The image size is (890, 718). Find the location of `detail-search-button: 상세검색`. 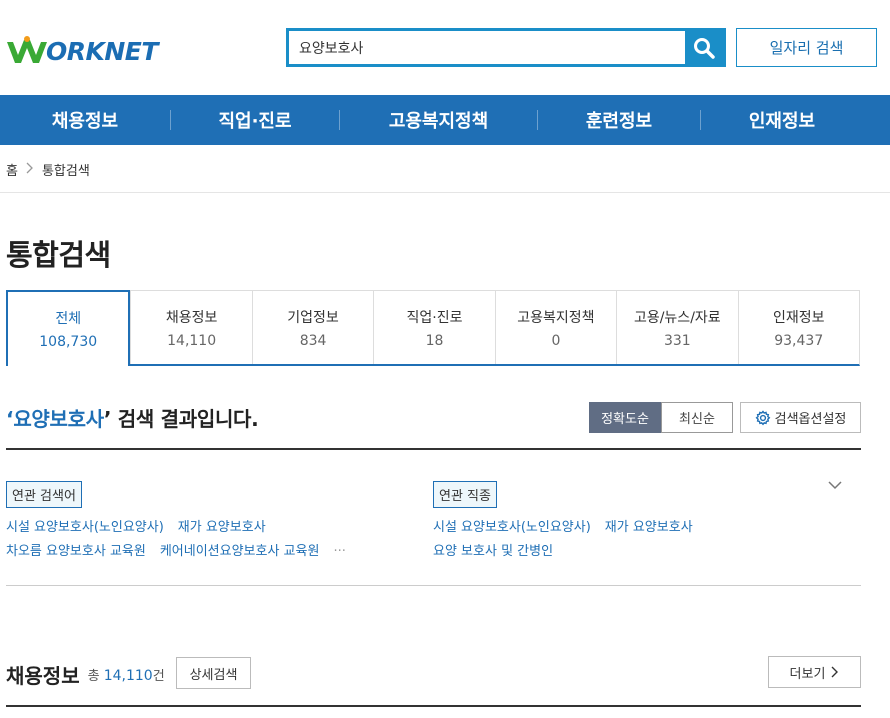

detail-search-button: 상세검색 is located at coordinates (213, 673).